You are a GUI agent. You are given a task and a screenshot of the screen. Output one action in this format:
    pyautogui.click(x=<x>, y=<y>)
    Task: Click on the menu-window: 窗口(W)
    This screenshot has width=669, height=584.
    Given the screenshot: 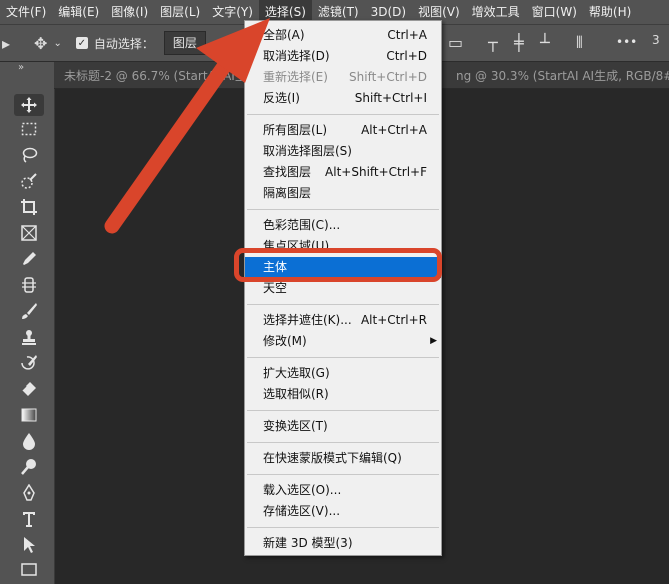 What is the action you would take?
    pyautogui.click(x=554, y=12)
    